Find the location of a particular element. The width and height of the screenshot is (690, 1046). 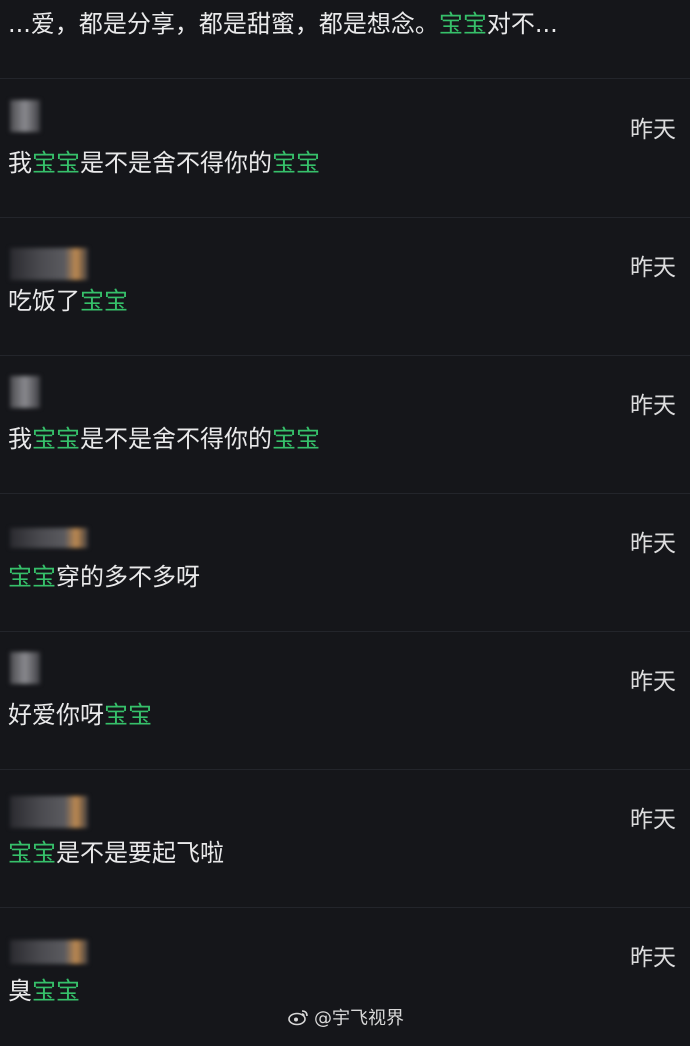

watermark: @宇飞视界 is located at coordinates (346, 1017).